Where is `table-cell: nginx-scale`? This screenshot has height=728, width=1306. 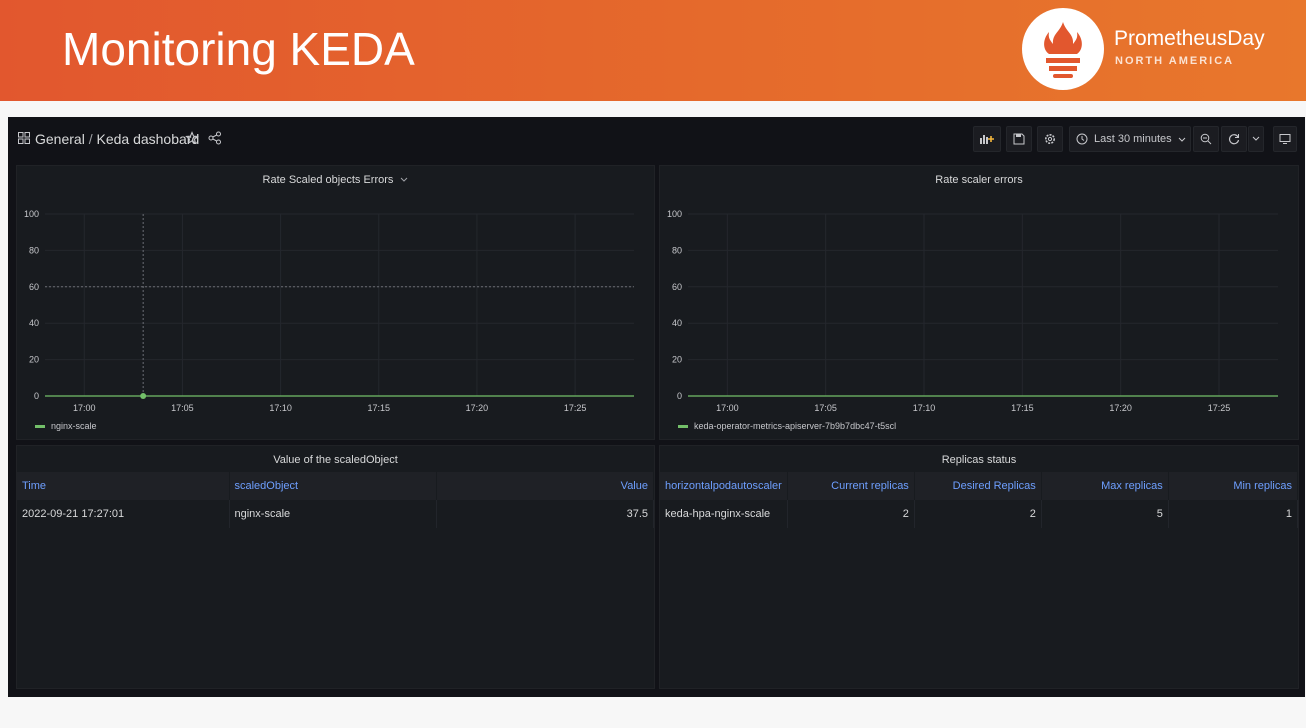
table-cell: nginx-scale is located at coordinates (333, 514).